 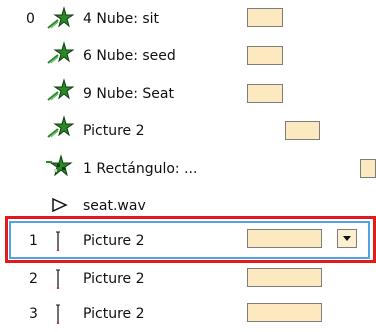 What do you see at coordinates (128, 94) in the screenshot?
I see `row-label: 9 Nube: Seat` at bounding box center [128, 94].